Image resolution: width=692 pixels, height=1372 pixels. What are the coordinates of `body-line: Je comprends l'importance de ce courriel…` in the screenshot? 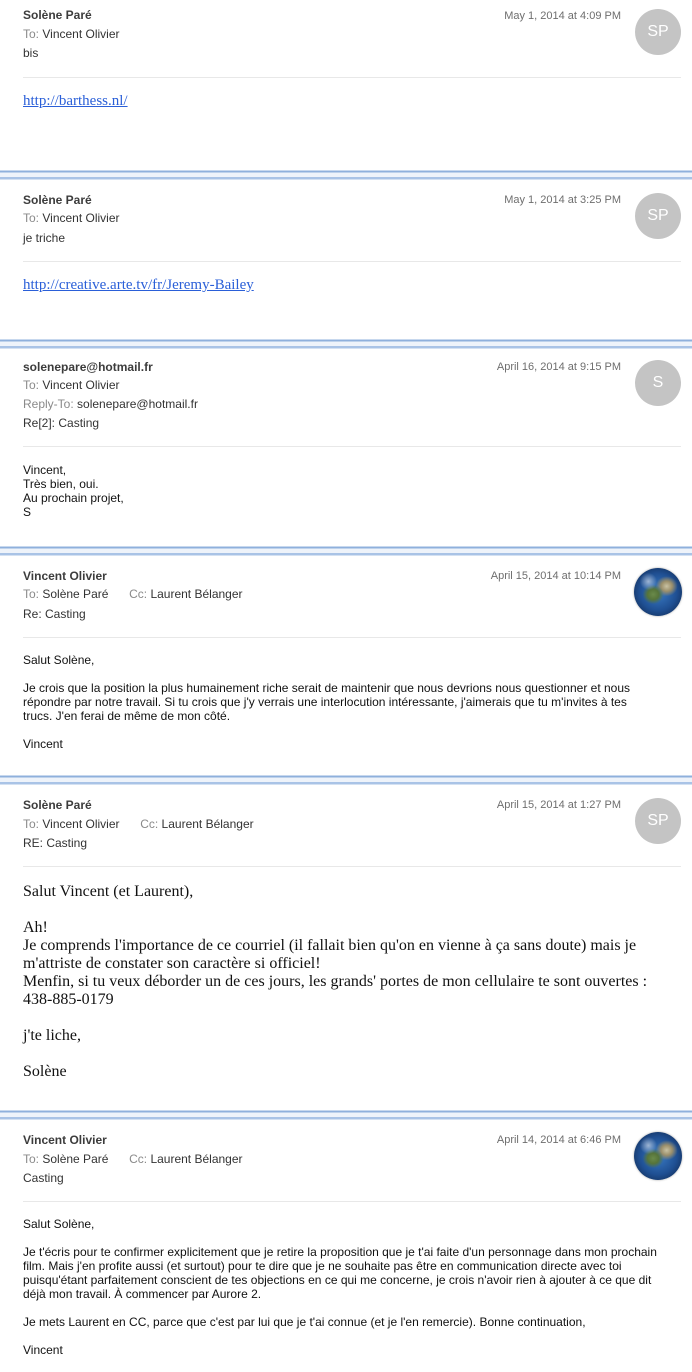 It's located at (330, 954).